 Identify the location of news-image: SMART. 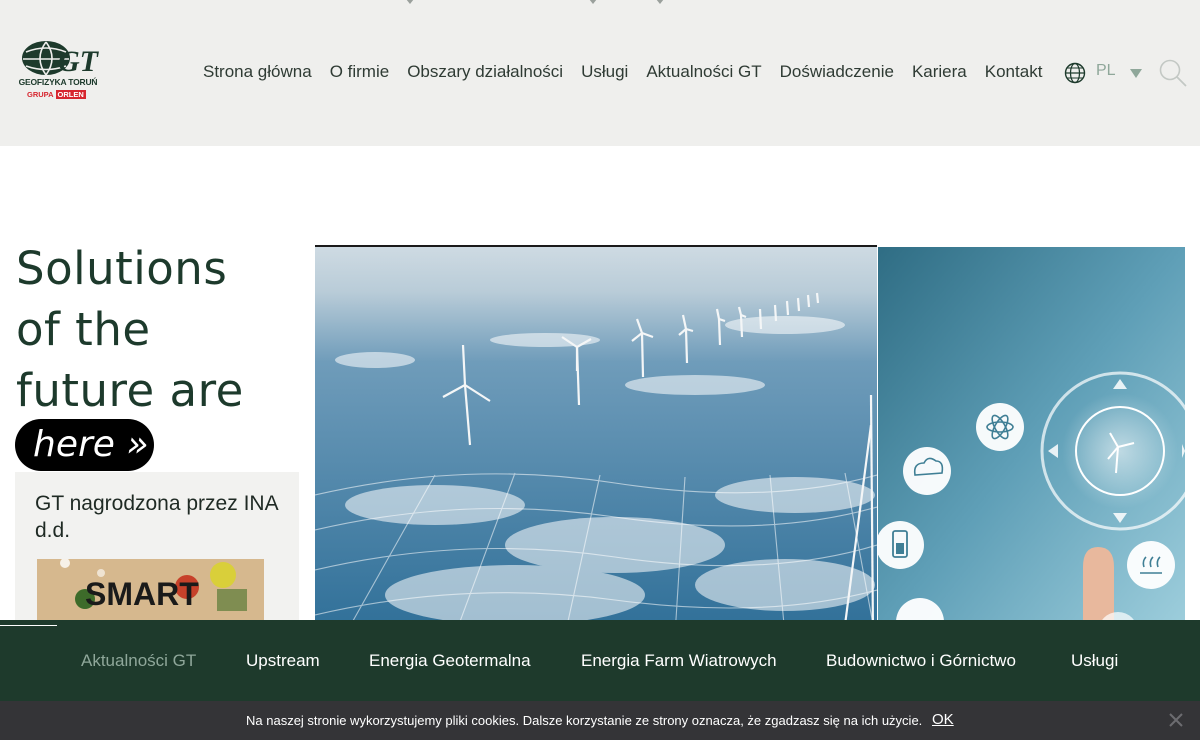
(150, 594).